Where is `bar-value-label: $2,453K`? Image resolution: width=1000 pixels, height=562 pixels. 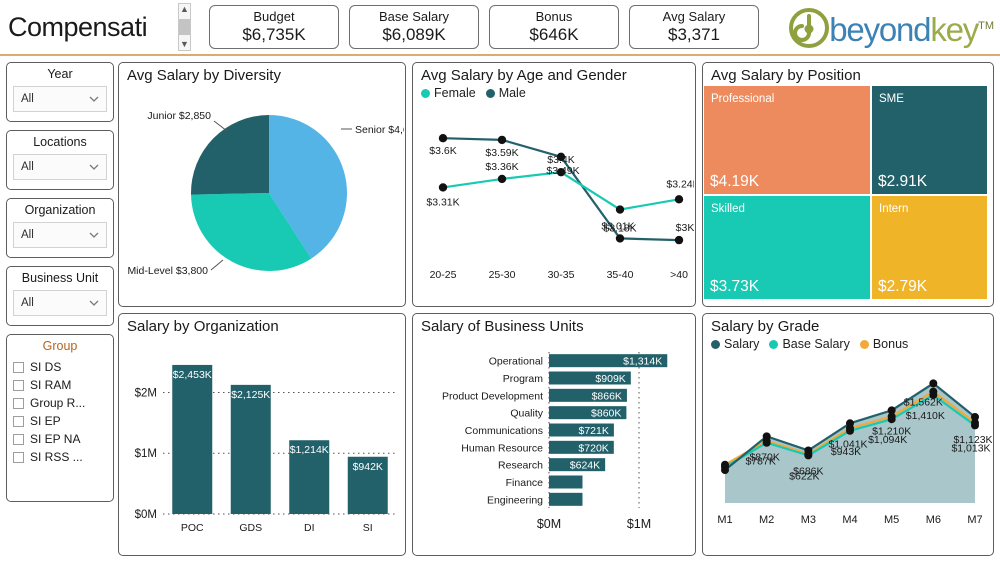
bar-value-label: $2,453K is located at coordinates (192, 375).